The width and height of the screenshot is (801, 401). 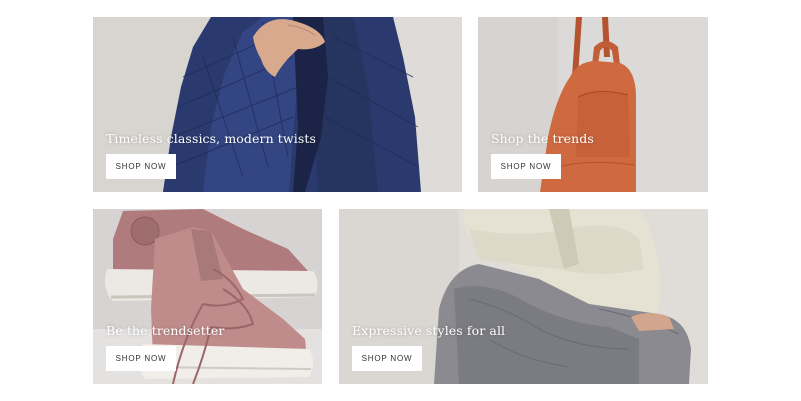 I want to click on promo-caption: Expressive styles for all, so click(x=429, y=330).